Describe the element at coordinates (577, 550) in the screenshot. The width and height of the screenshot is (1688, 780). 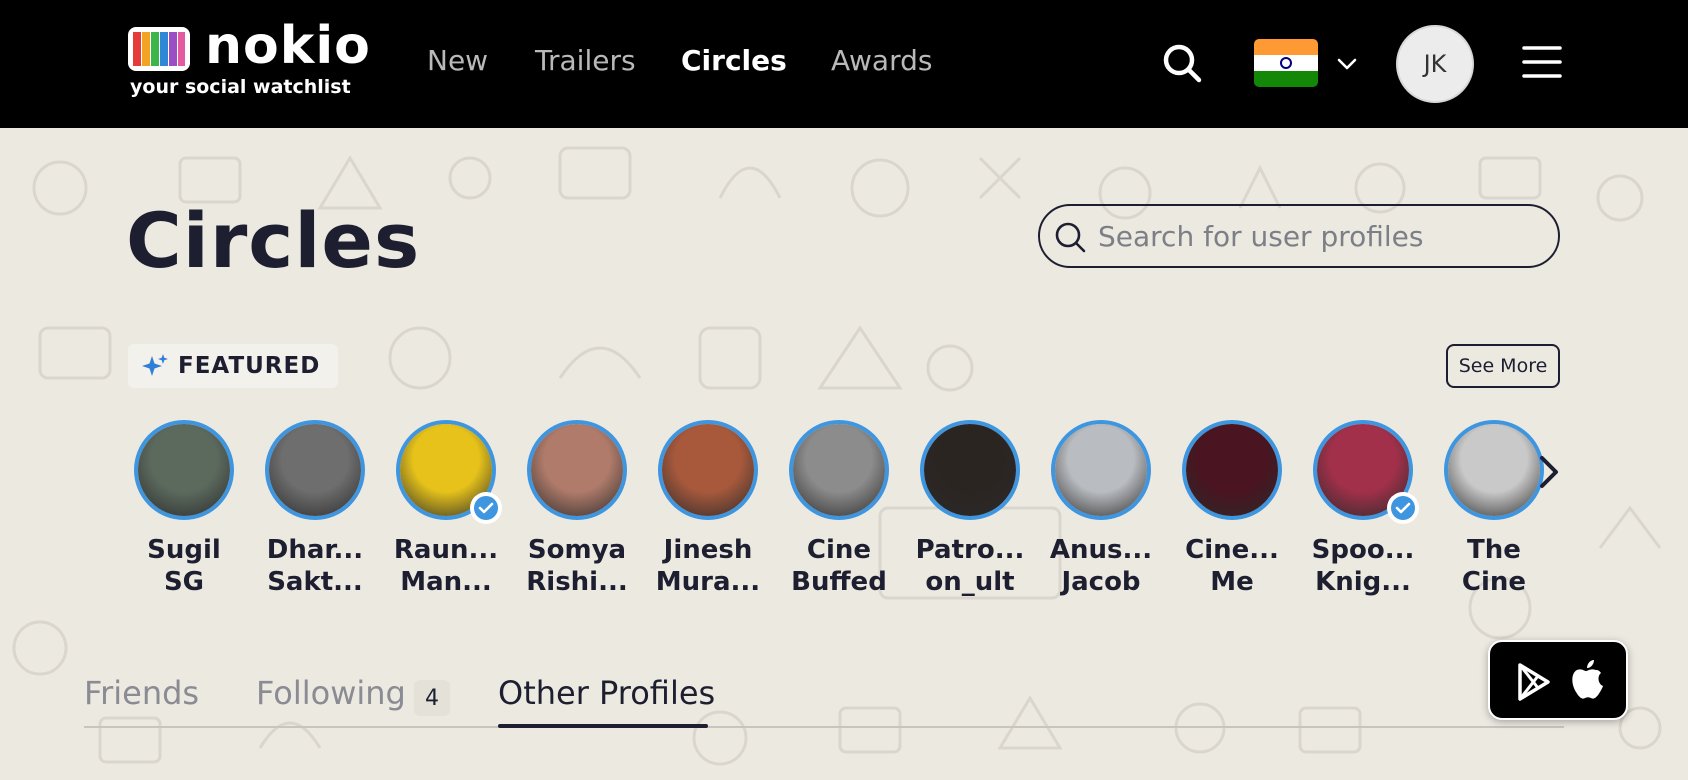
I see `profile-name-line: Somya` at that location.